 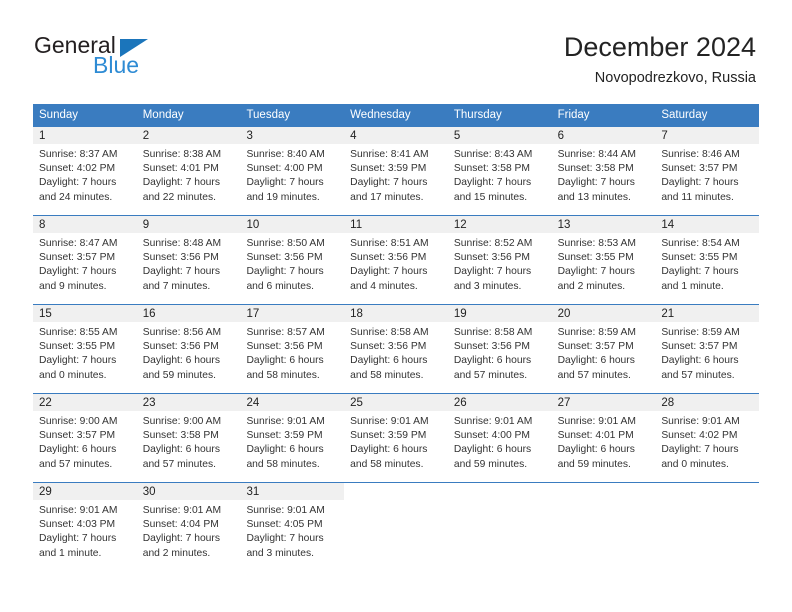 I want to click on weekday-header-wednesday: Wednesday, so click(x=380, y=115).